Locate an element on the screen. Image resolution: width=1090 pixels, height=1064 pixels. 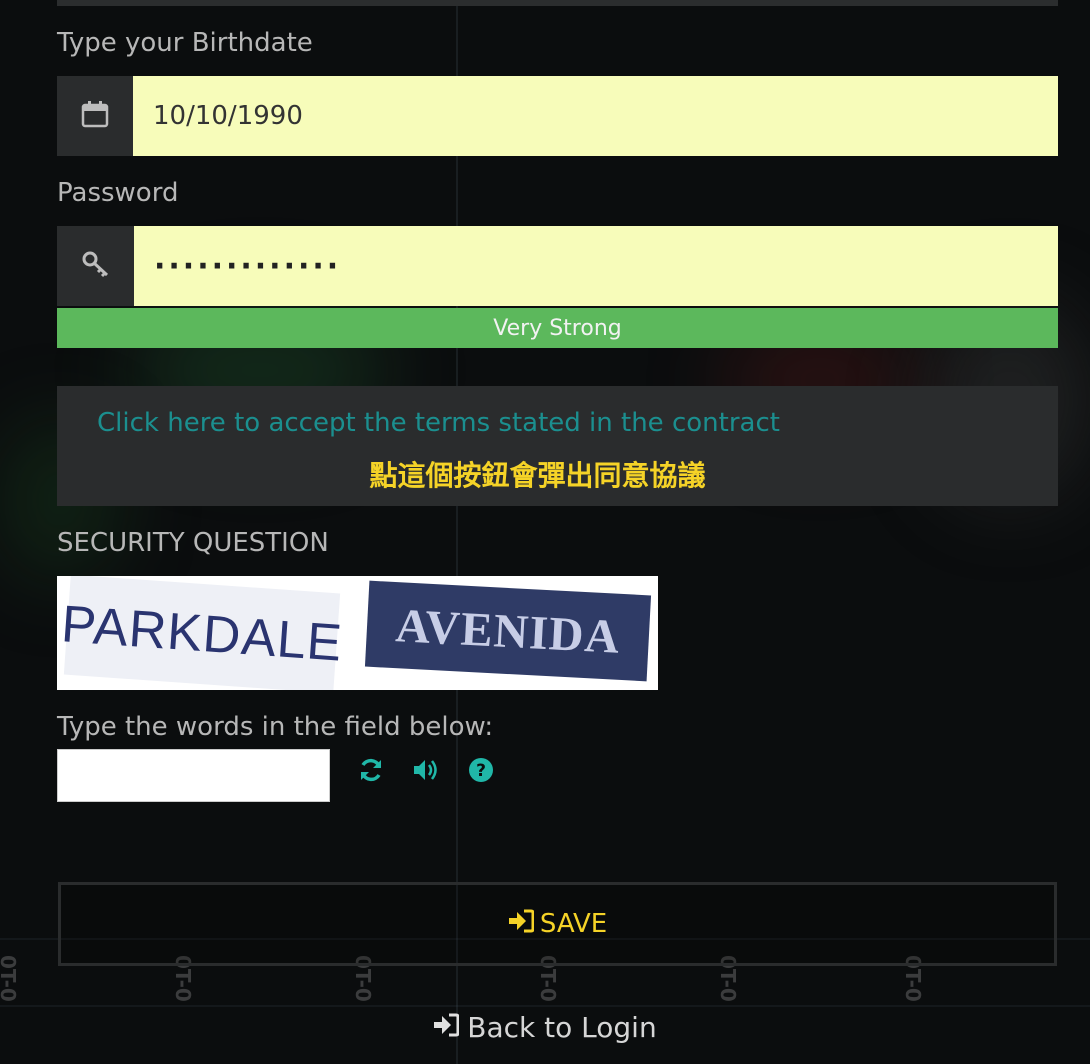
terms-note: 點這個按鈕會彈出同意協議 is located at coordinates (537, 475).